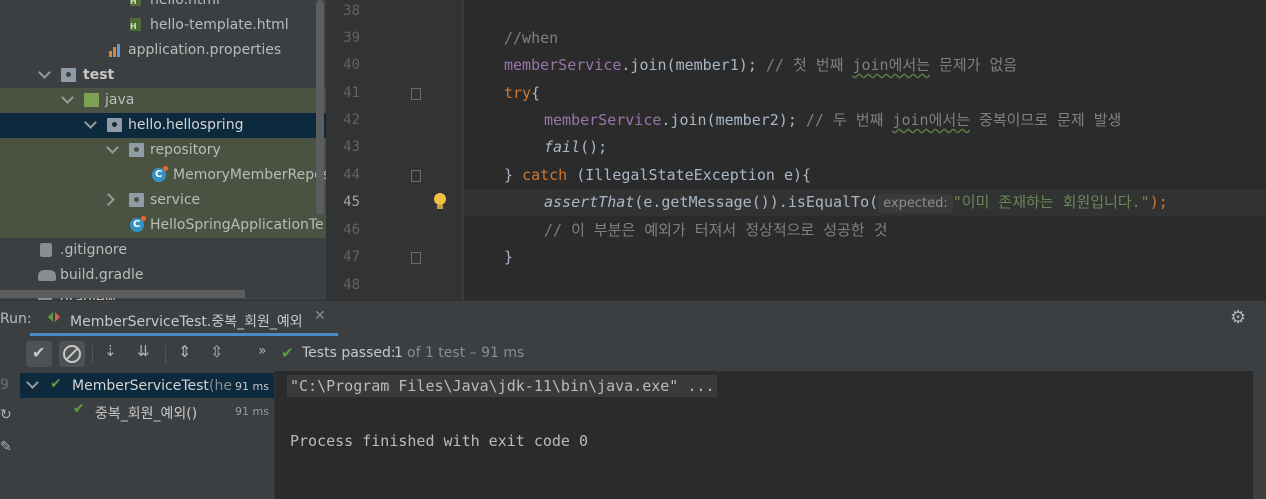 The height and width of the screenshot is (499, 1266). What do you see at coordinates (351, 202) in the screenshot?
I see `line-number: 45` at bounding box center [351, 202].